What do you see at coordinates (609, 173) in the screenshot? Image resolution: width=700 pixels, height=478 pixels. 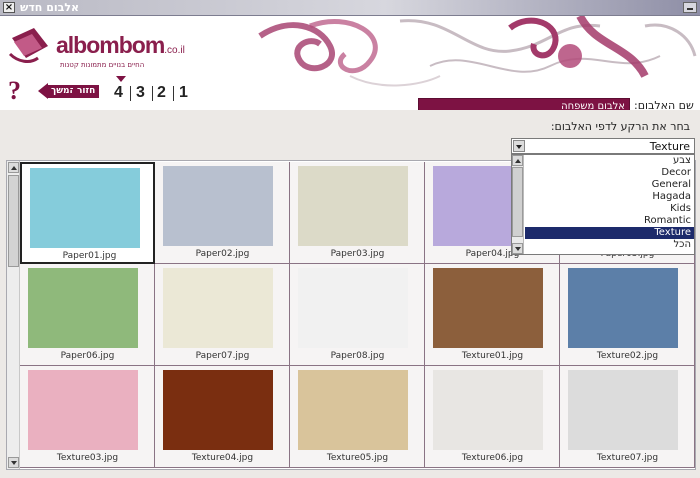 I see `dropdown-option: Decor` at bounding box center [609, 173].